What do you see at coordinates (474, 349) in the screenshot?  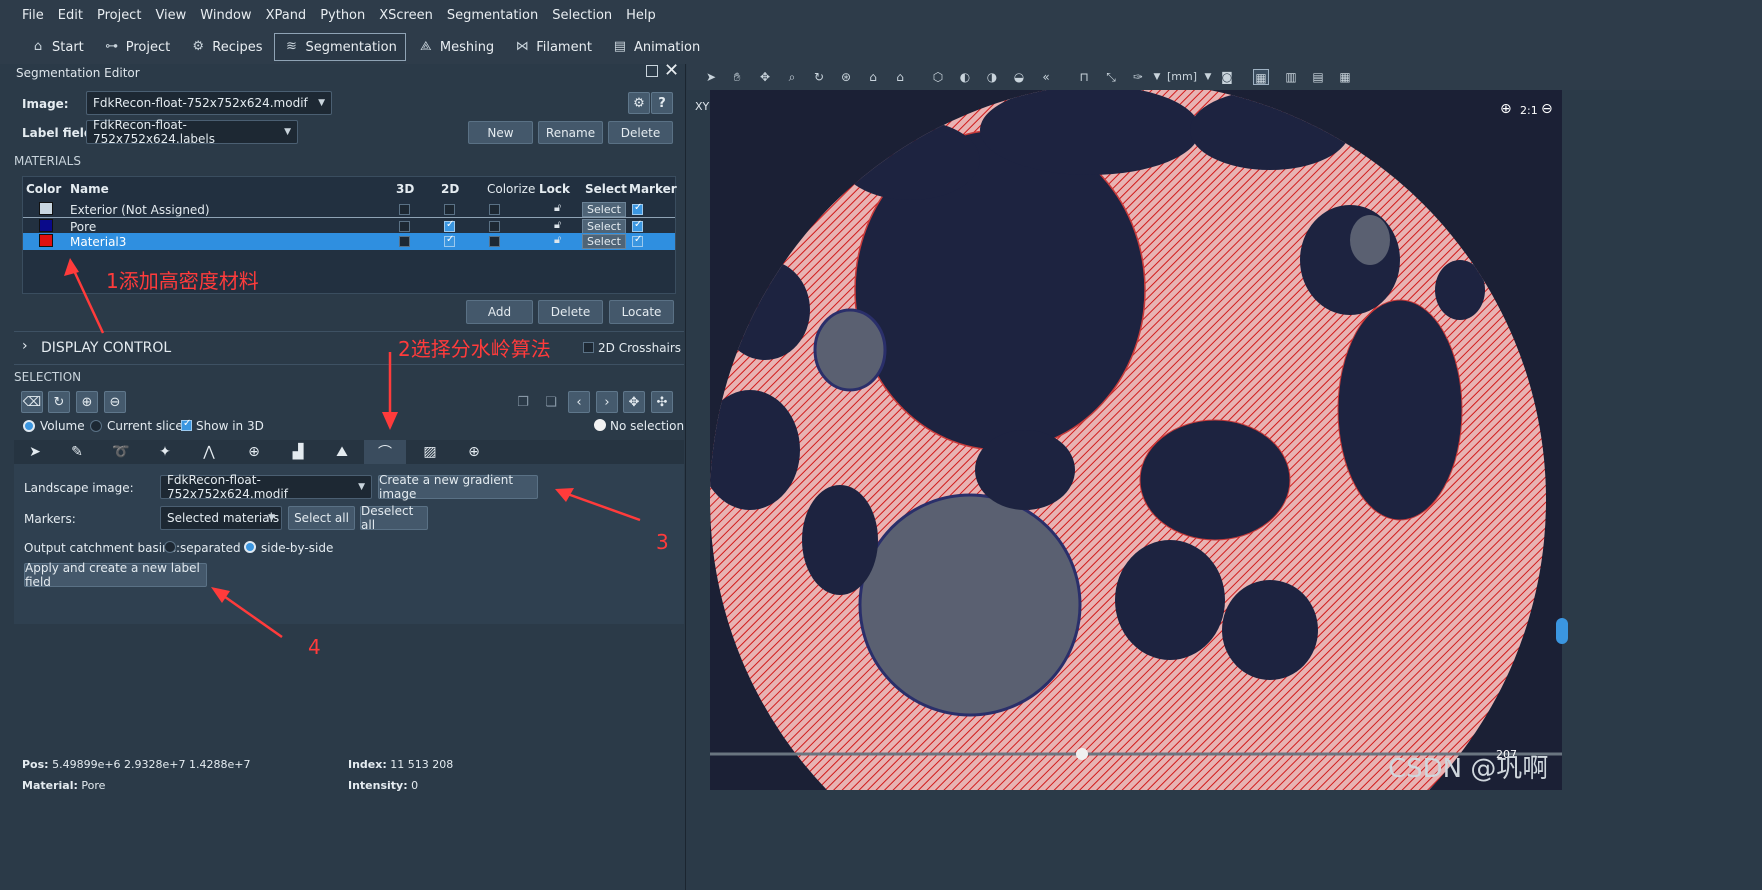 I see `annotation-2: 2选择分水岭算法` at bounding box center [474, 349].